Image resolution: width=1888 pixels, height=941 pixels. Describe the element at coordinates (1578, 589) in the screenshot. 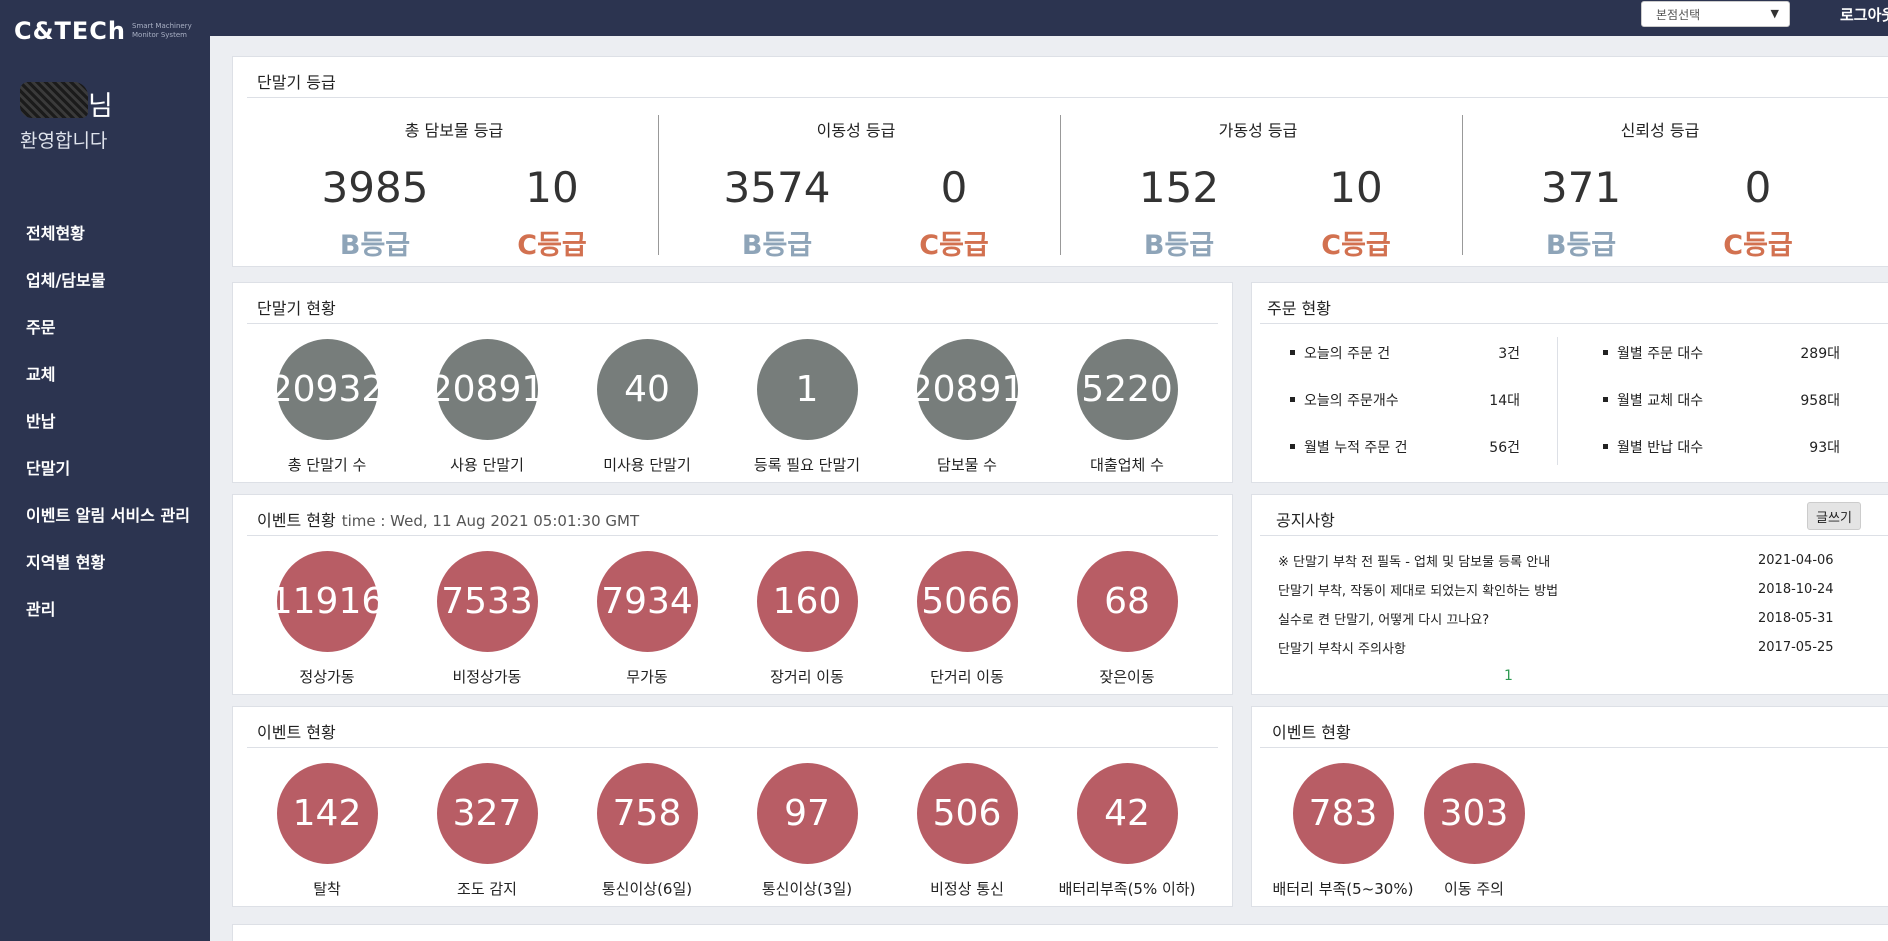

I see `notice-item: 단말기 부착, 작동이 제대로 되었는지 확인하는 방법 2018-10-24` at that location.